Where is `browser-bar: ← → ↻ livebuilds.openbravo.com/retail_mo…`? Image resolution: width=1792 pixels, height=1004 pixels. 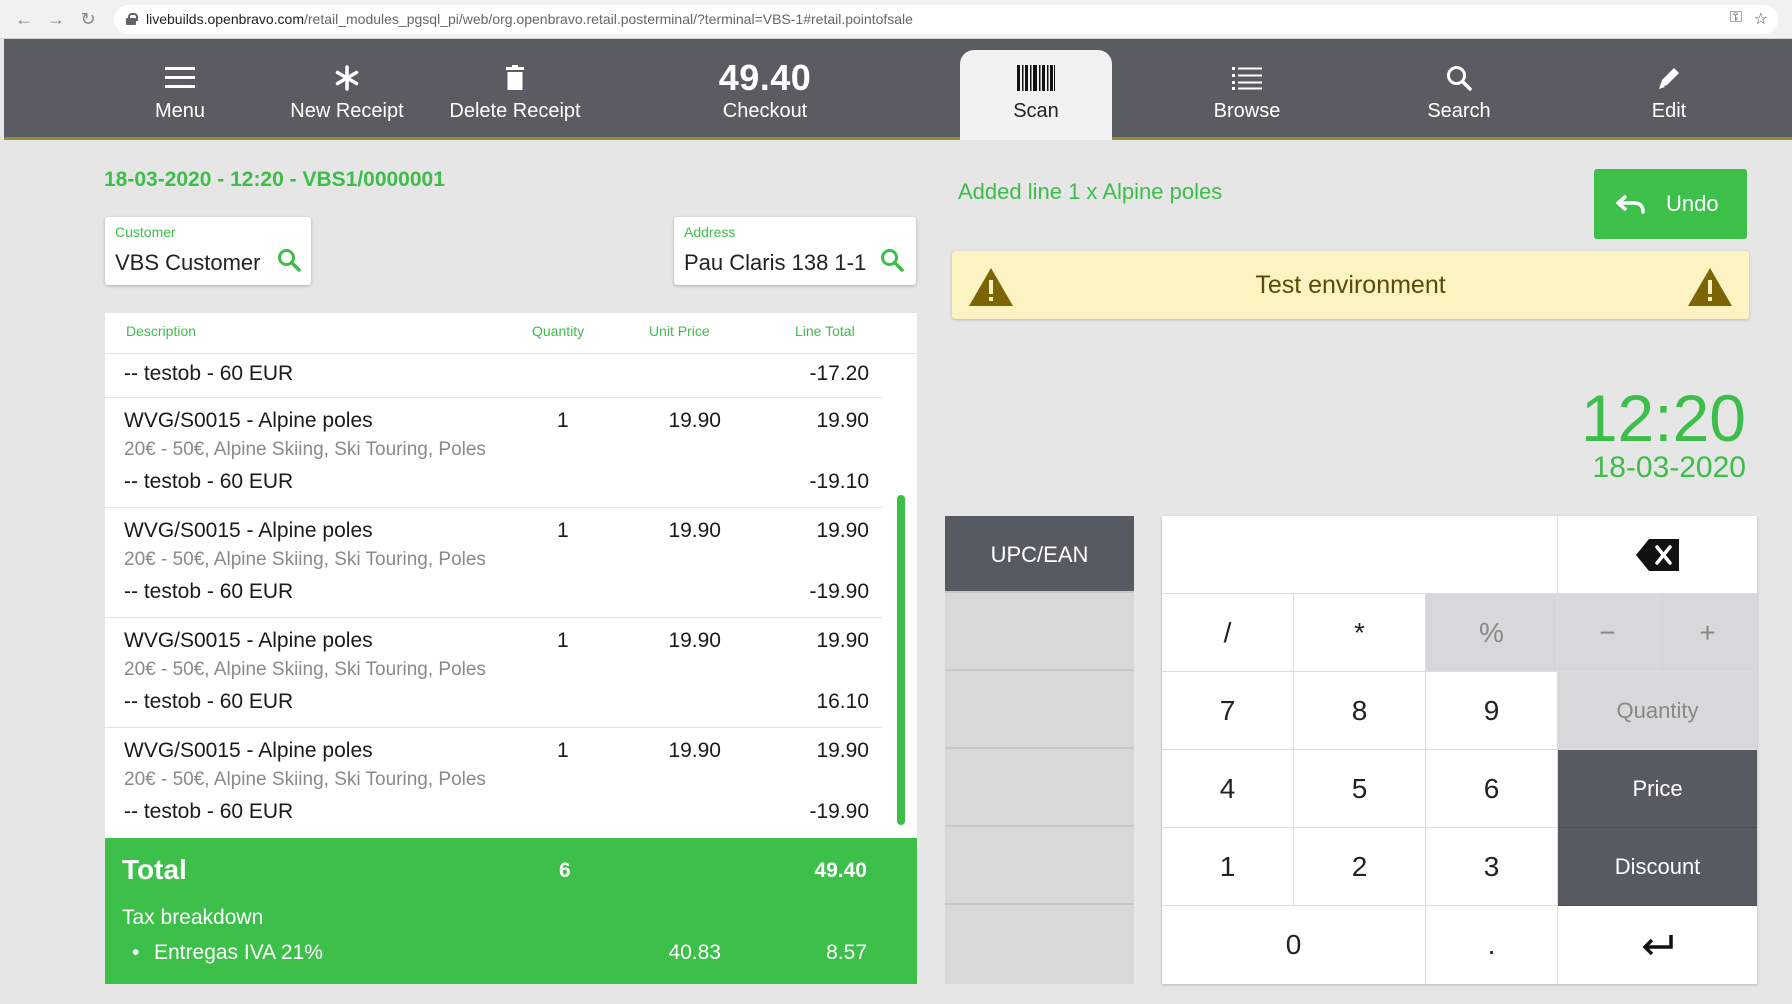
browser-bar: ← → ↻ livebuilds.openbravo.com/retail_mo… is located at coordinates (896, 19).